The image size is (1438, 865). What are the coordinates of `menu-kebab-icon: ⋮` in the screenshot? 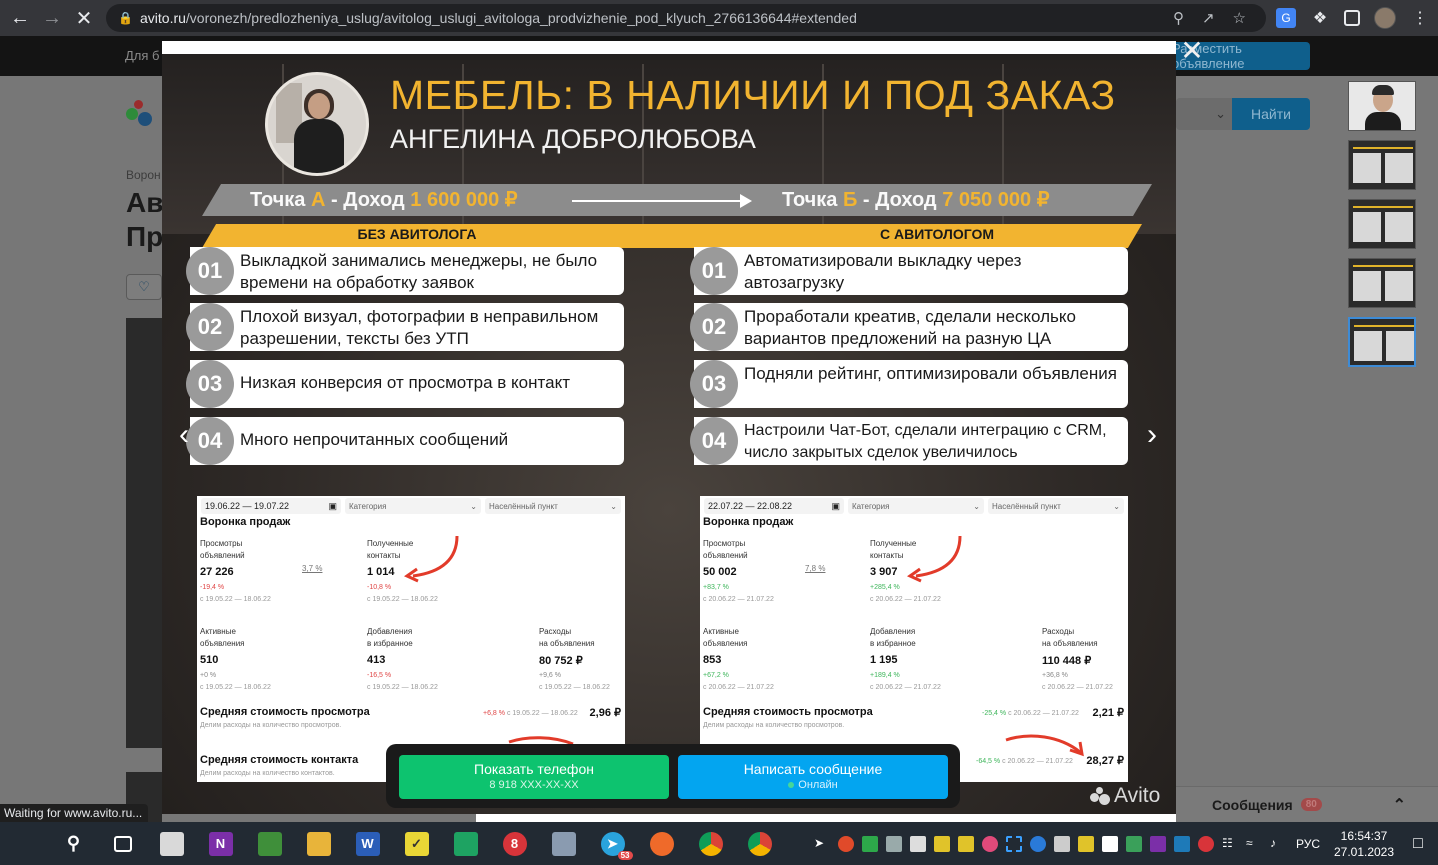 It's located at (1420, 18).